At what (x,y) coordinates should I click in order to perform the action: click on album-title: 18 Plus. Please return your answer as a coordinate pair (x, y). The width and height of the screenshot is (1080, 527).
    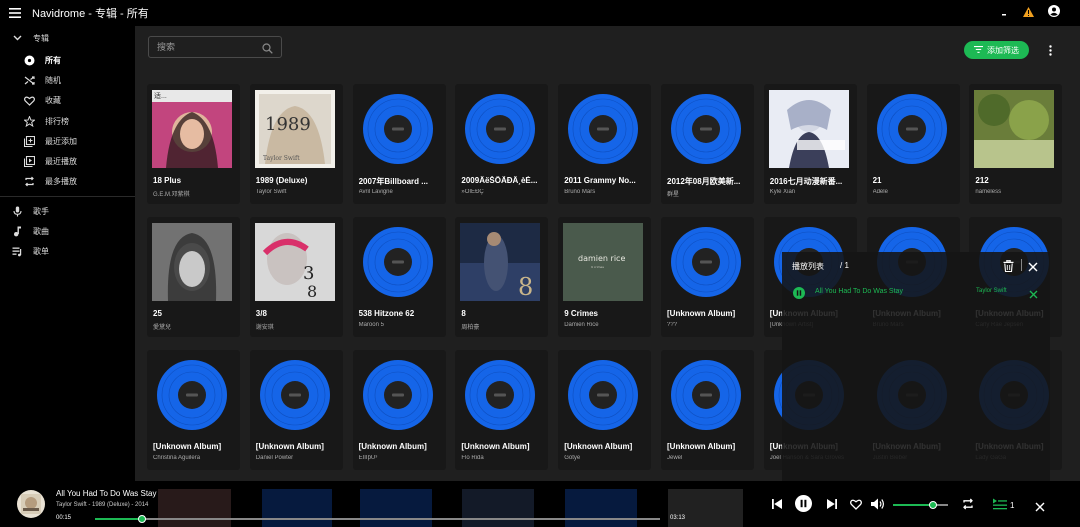
    Looking at the image, I should click on (196, 180).